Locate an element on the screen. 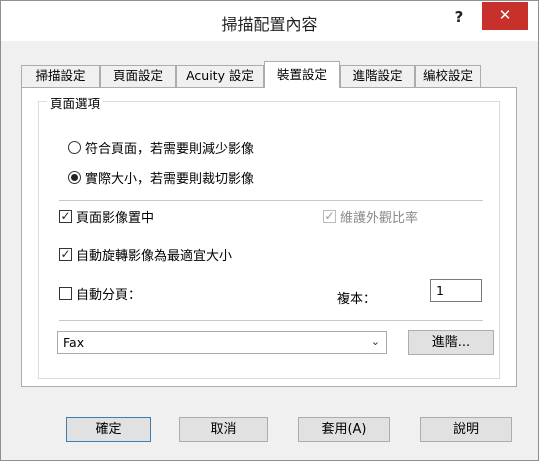  radio-actual-label: 實際大小，若需要則裁切影像 is located at coordinates (170, 179).